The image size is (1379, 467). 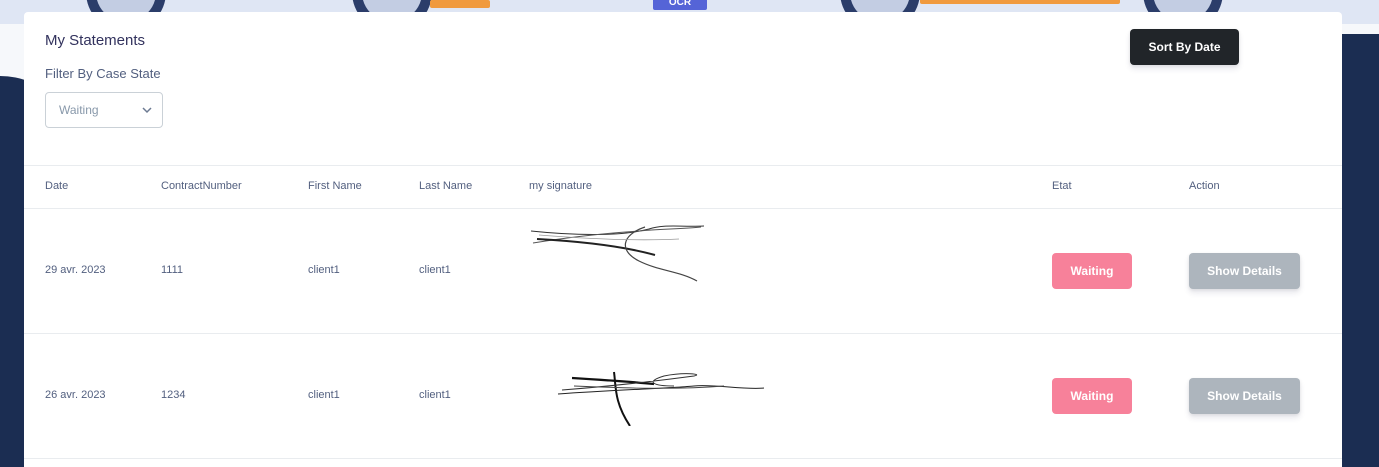 I want to click on case-state-selected-value: Waiting, so click(x=79, y=110).